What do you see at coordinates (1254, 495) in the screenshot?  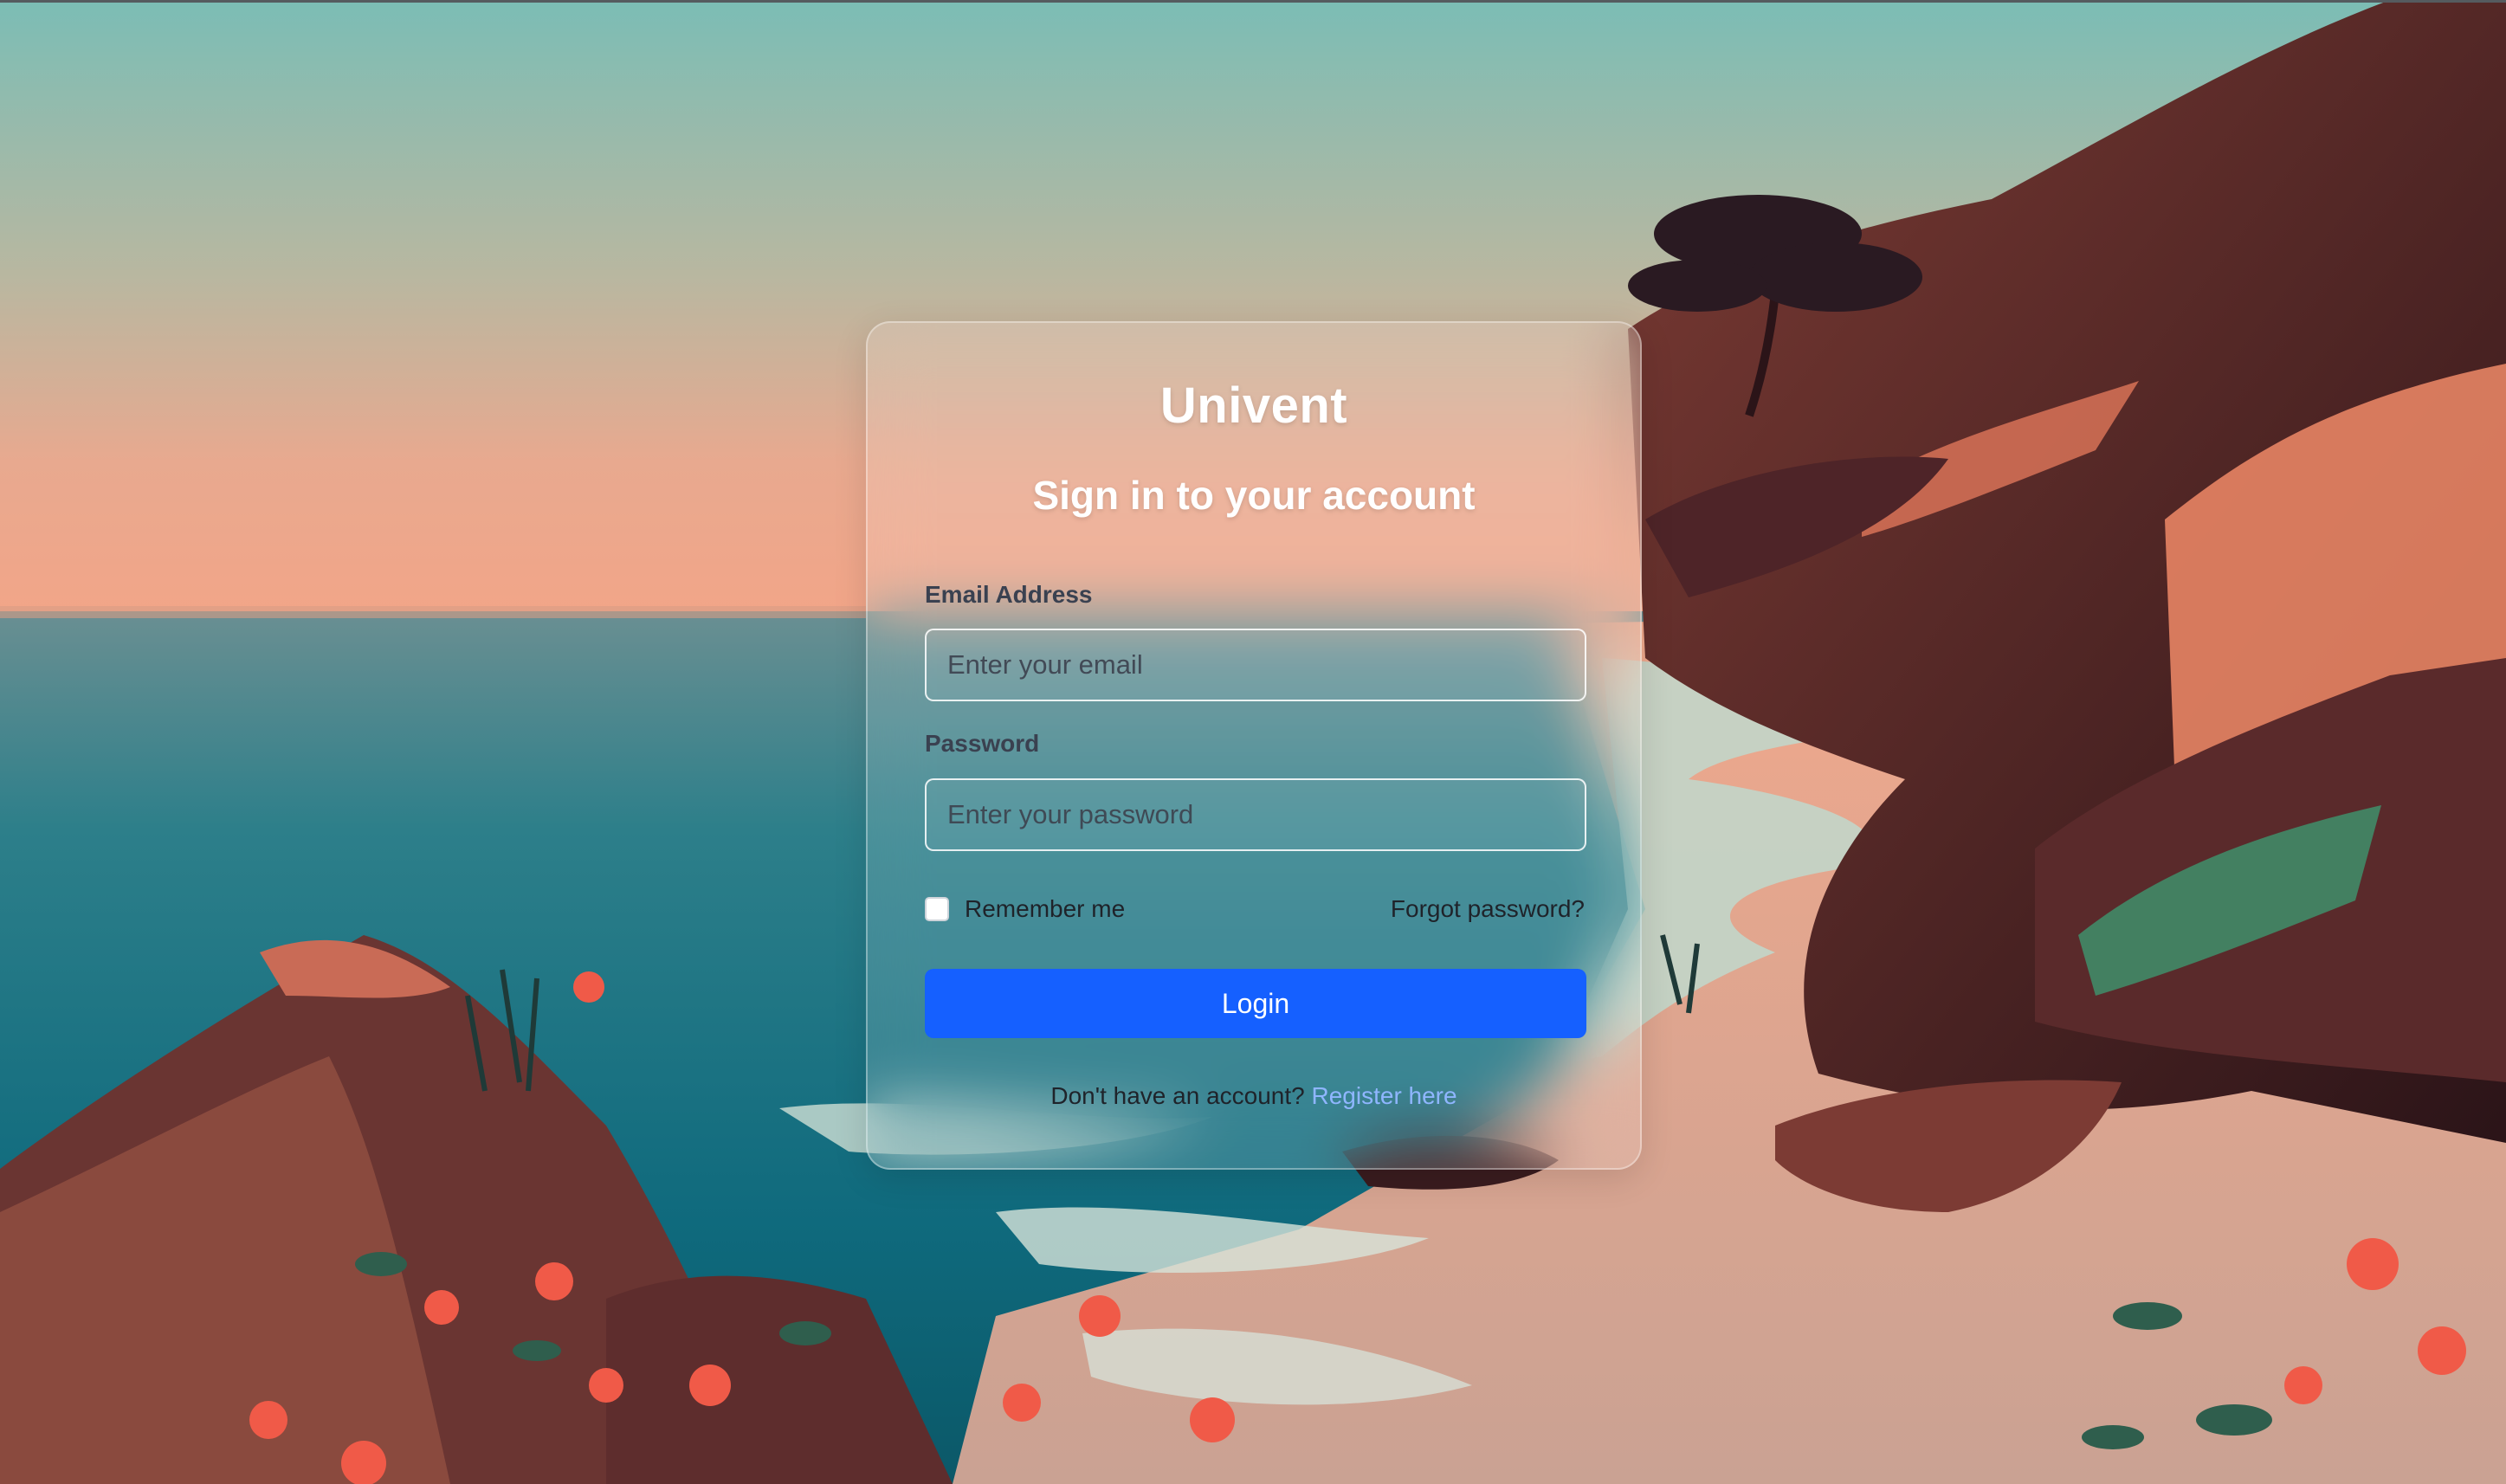 I see `page-subtitle: Sign in to your account` at bounding box center [1254, 495].